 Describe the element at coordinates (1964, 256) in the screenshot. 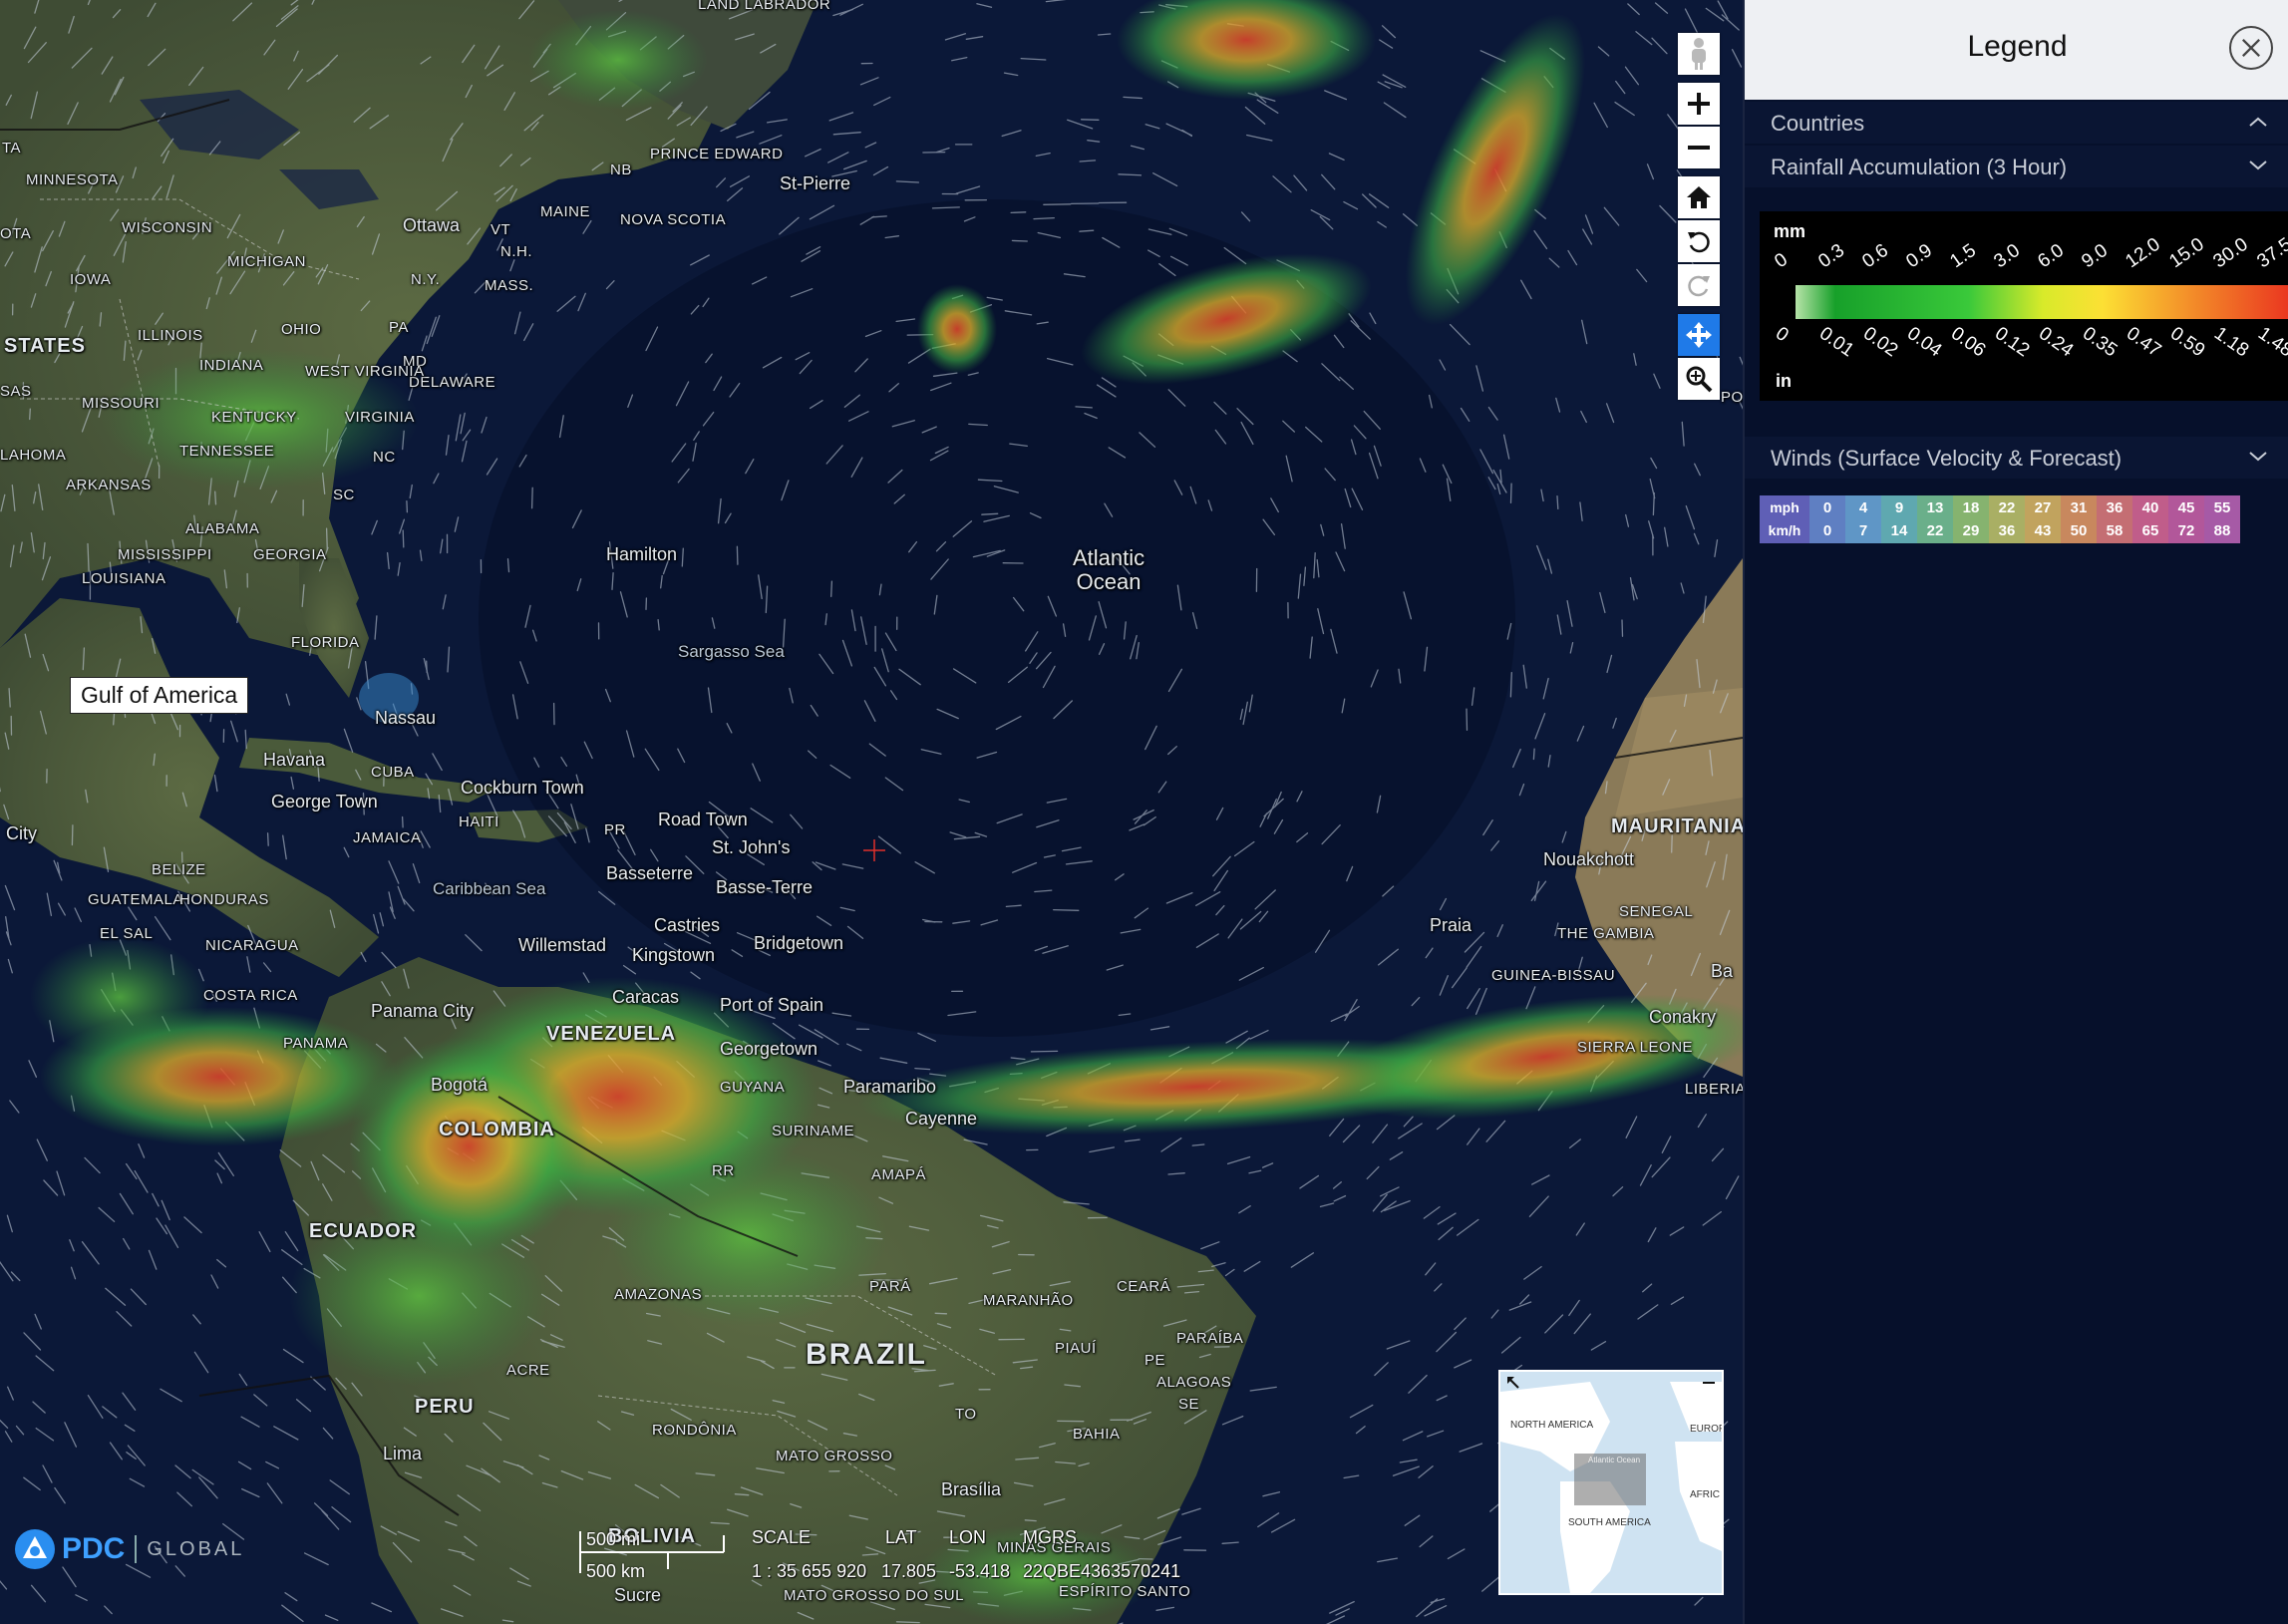

I see `rain-mm-tick: 1.5` at that location.